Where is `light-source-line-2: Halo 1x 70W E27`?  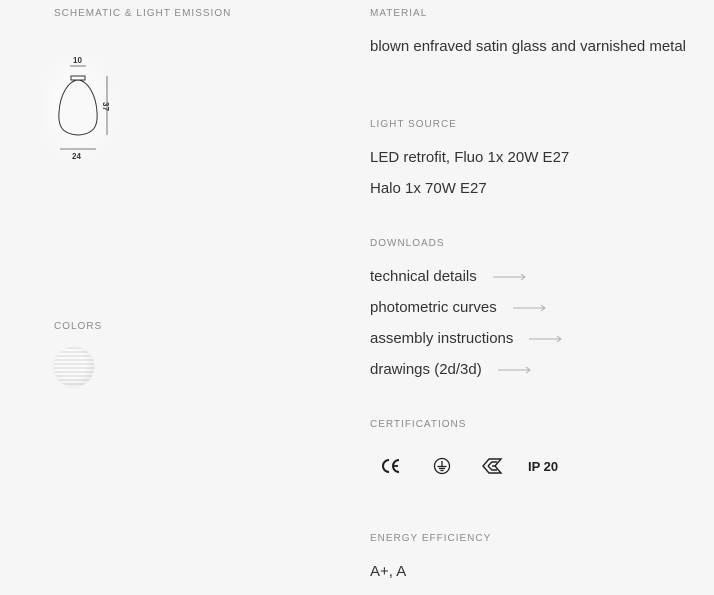 light-source-line-2: Halo 1x 70W E27 is located at coordinates (428, 188).